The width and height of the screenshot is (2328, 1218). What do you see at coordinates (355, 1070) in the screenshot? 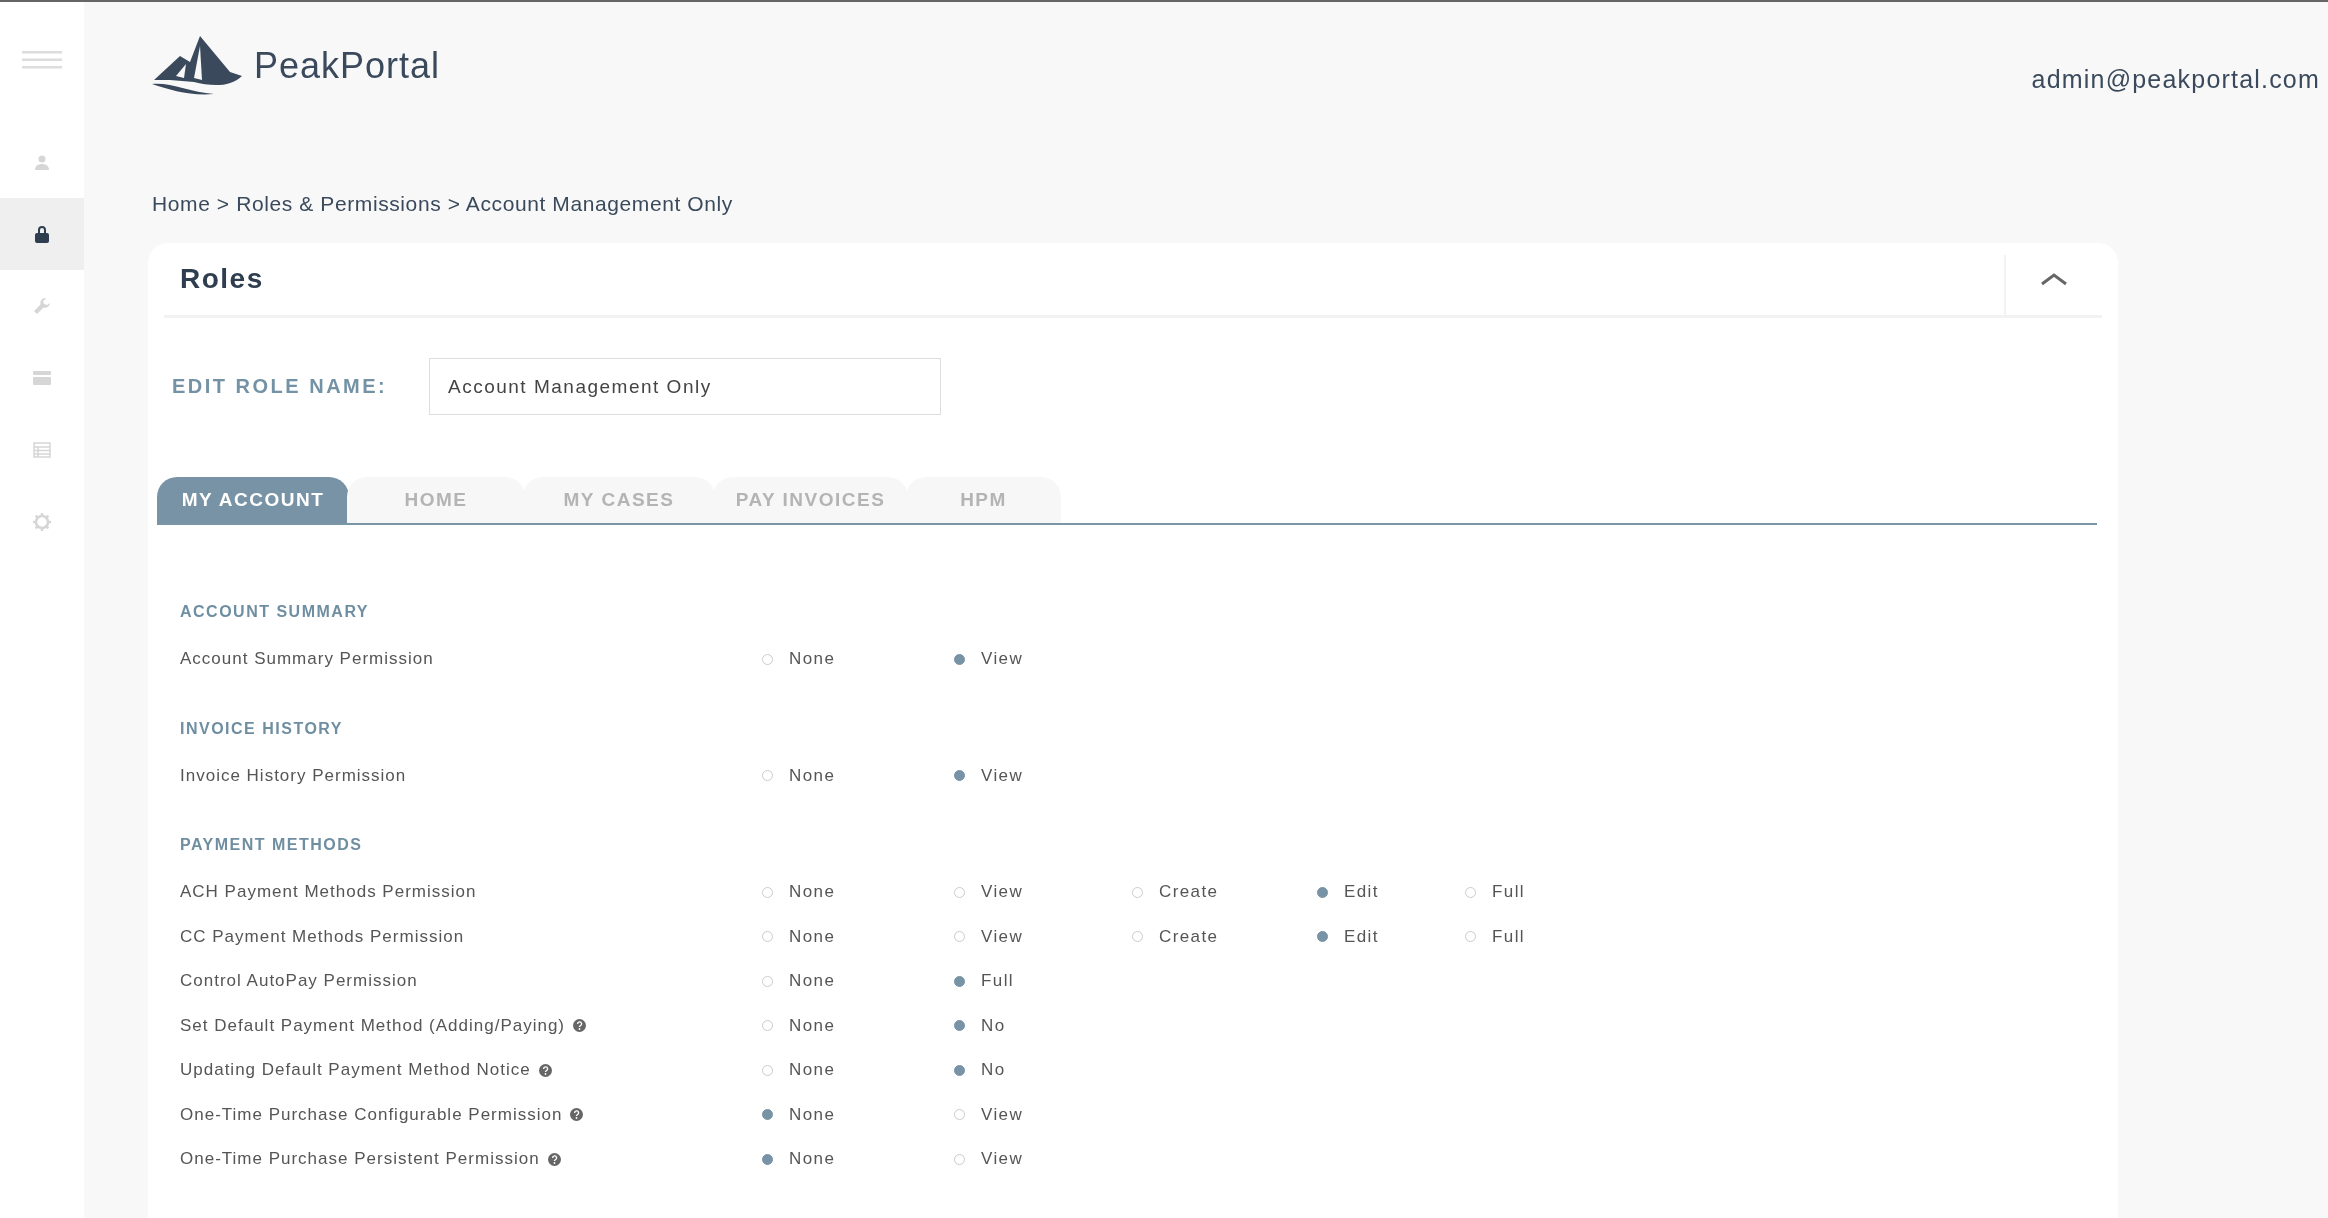
I see `permission-label: Updating Default Payment Method Notice` at bounding box center [355, 1070].